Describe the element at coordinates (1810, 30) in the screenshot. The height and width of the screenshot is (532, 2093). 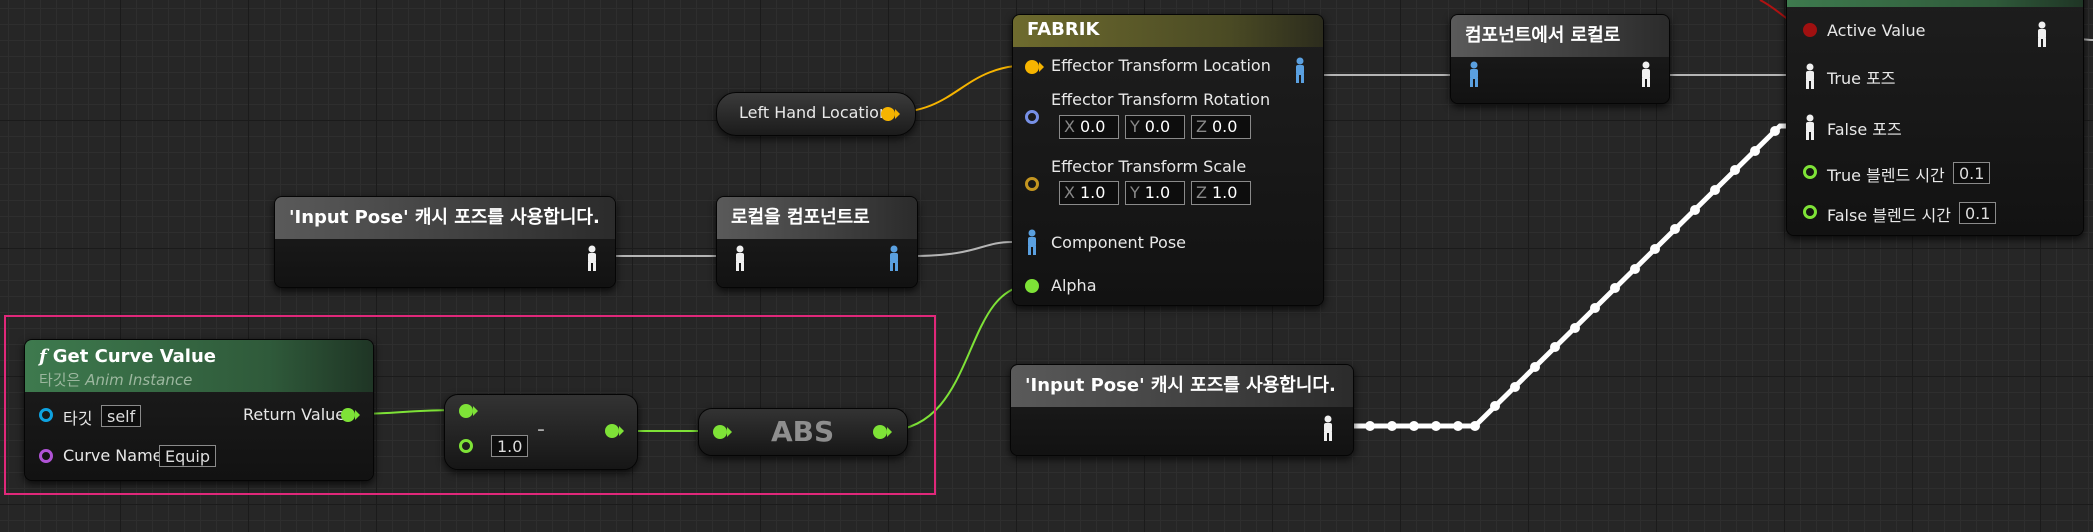
I see `active-value-pin` at that location.